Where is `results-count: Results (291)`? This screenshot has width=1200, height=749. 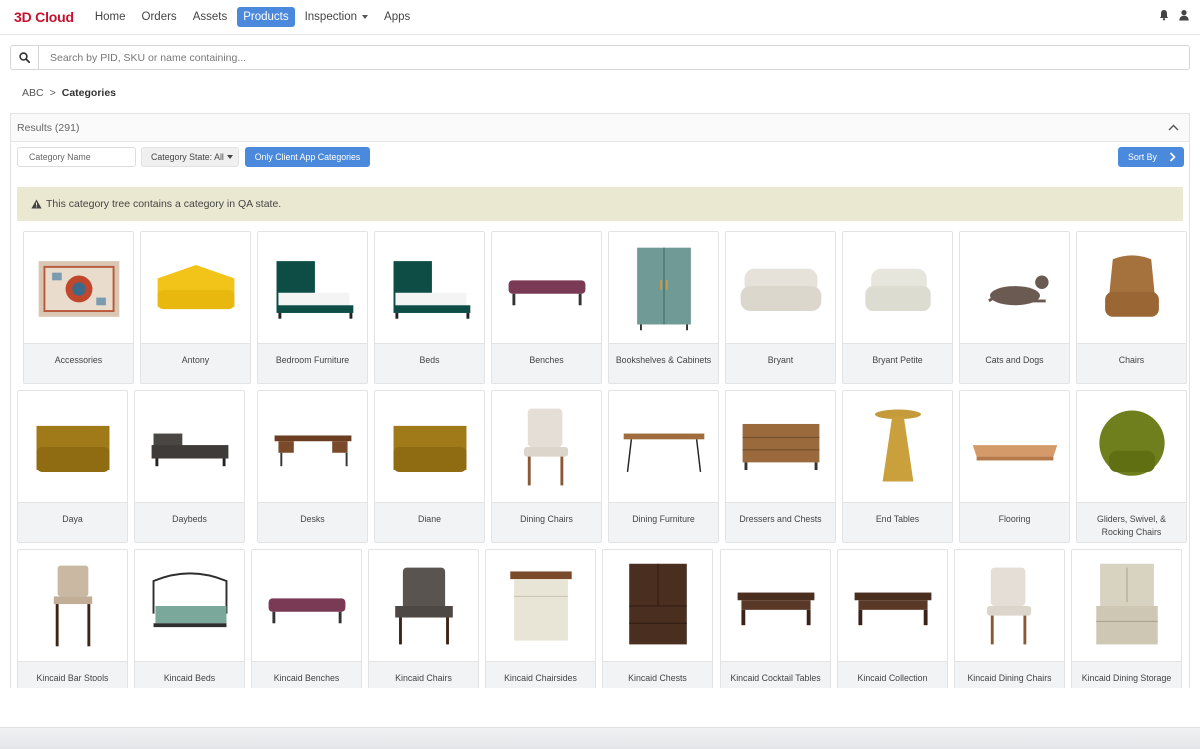
results-count: Results (291) is located at coordinates (48, 127).